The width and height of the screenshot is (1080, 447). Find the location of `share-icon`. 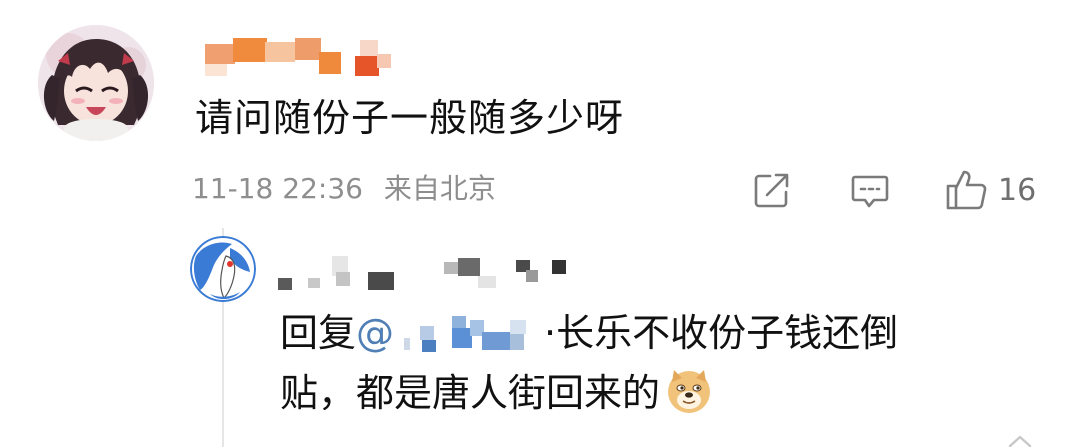

share-icon is located at coordinates (771, 190).